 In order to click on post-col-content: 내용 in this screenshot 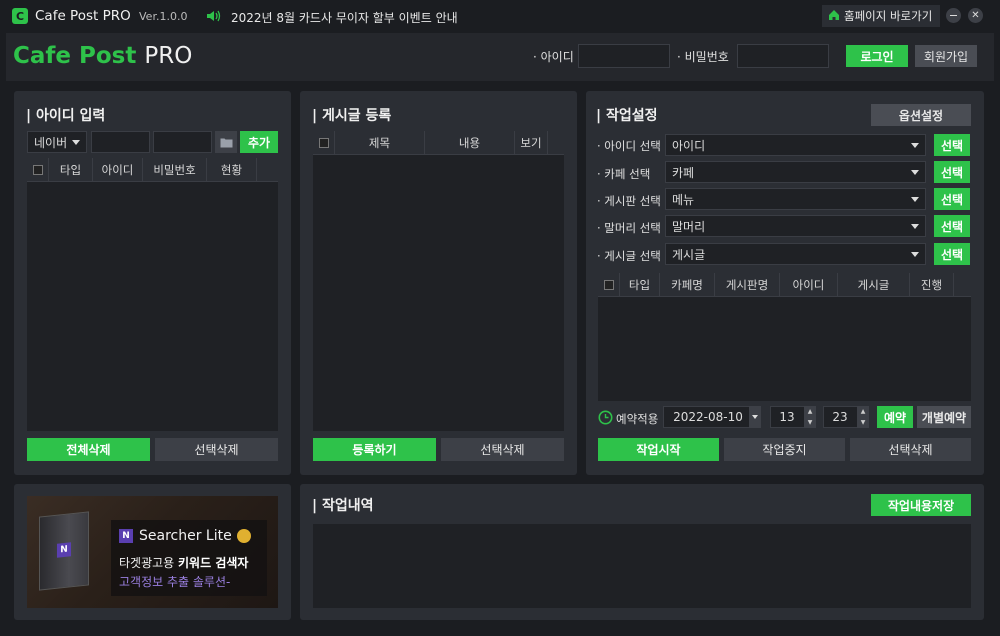, I will do `click(470, 142)`.